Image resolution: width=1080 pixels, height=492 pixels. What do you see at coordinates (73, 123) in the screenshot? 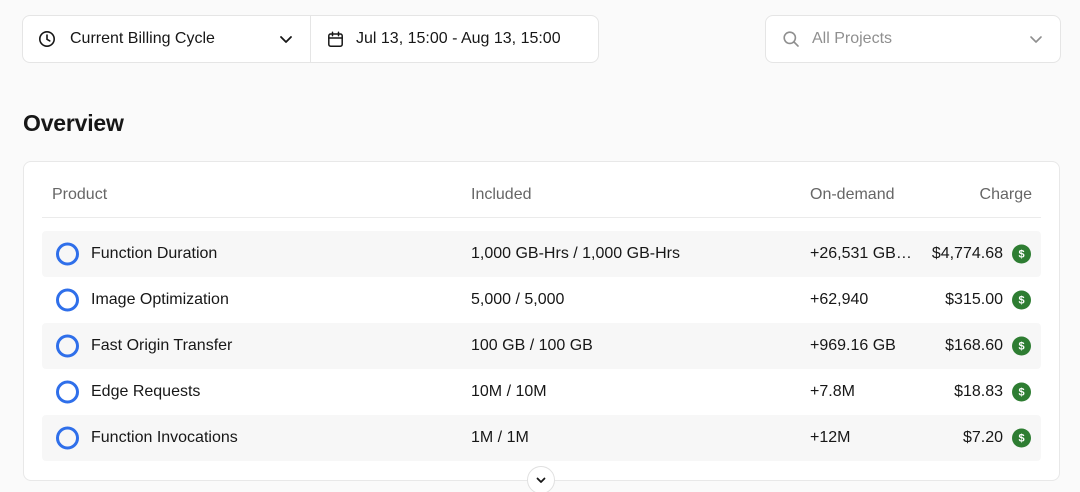
I see `overview-title: Overview` at bounding box center [73, 123].